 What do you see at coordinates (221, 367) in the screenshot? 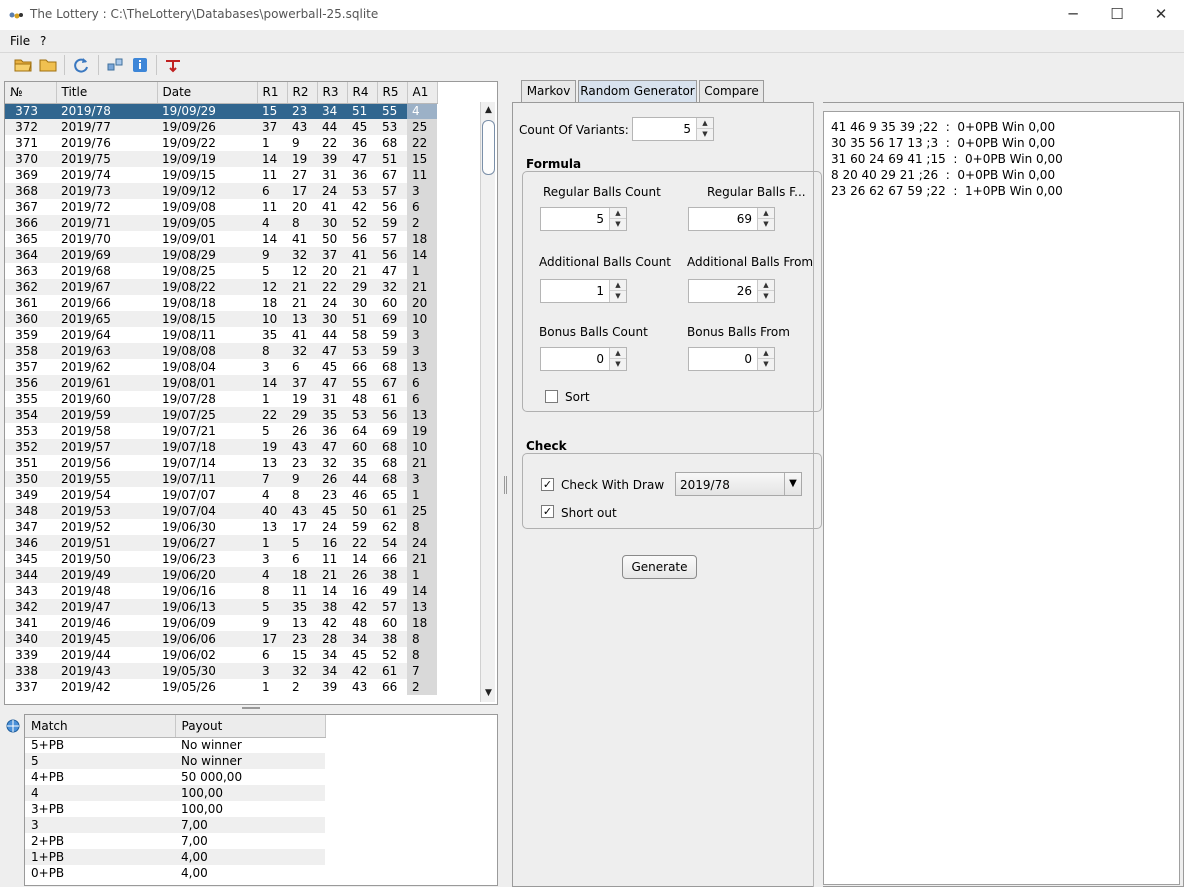
I see `table-row: 357 2019/62 19/08/04 3 6 45 66 68 13` at bounding box center [221, 367].